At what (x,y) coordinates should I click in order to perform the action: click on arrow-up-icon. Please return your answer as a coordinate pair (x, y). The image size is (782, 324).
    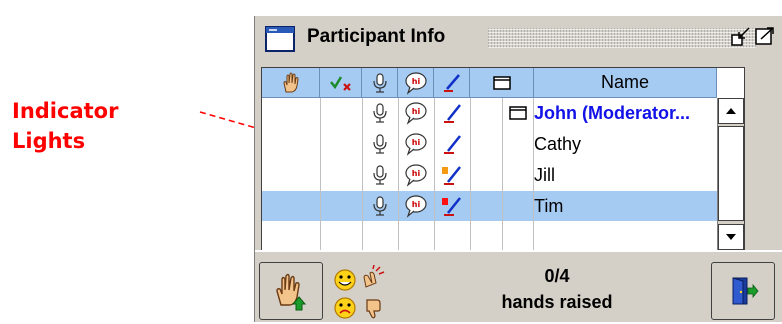
    Looking at the image, I should click on (731, 111).